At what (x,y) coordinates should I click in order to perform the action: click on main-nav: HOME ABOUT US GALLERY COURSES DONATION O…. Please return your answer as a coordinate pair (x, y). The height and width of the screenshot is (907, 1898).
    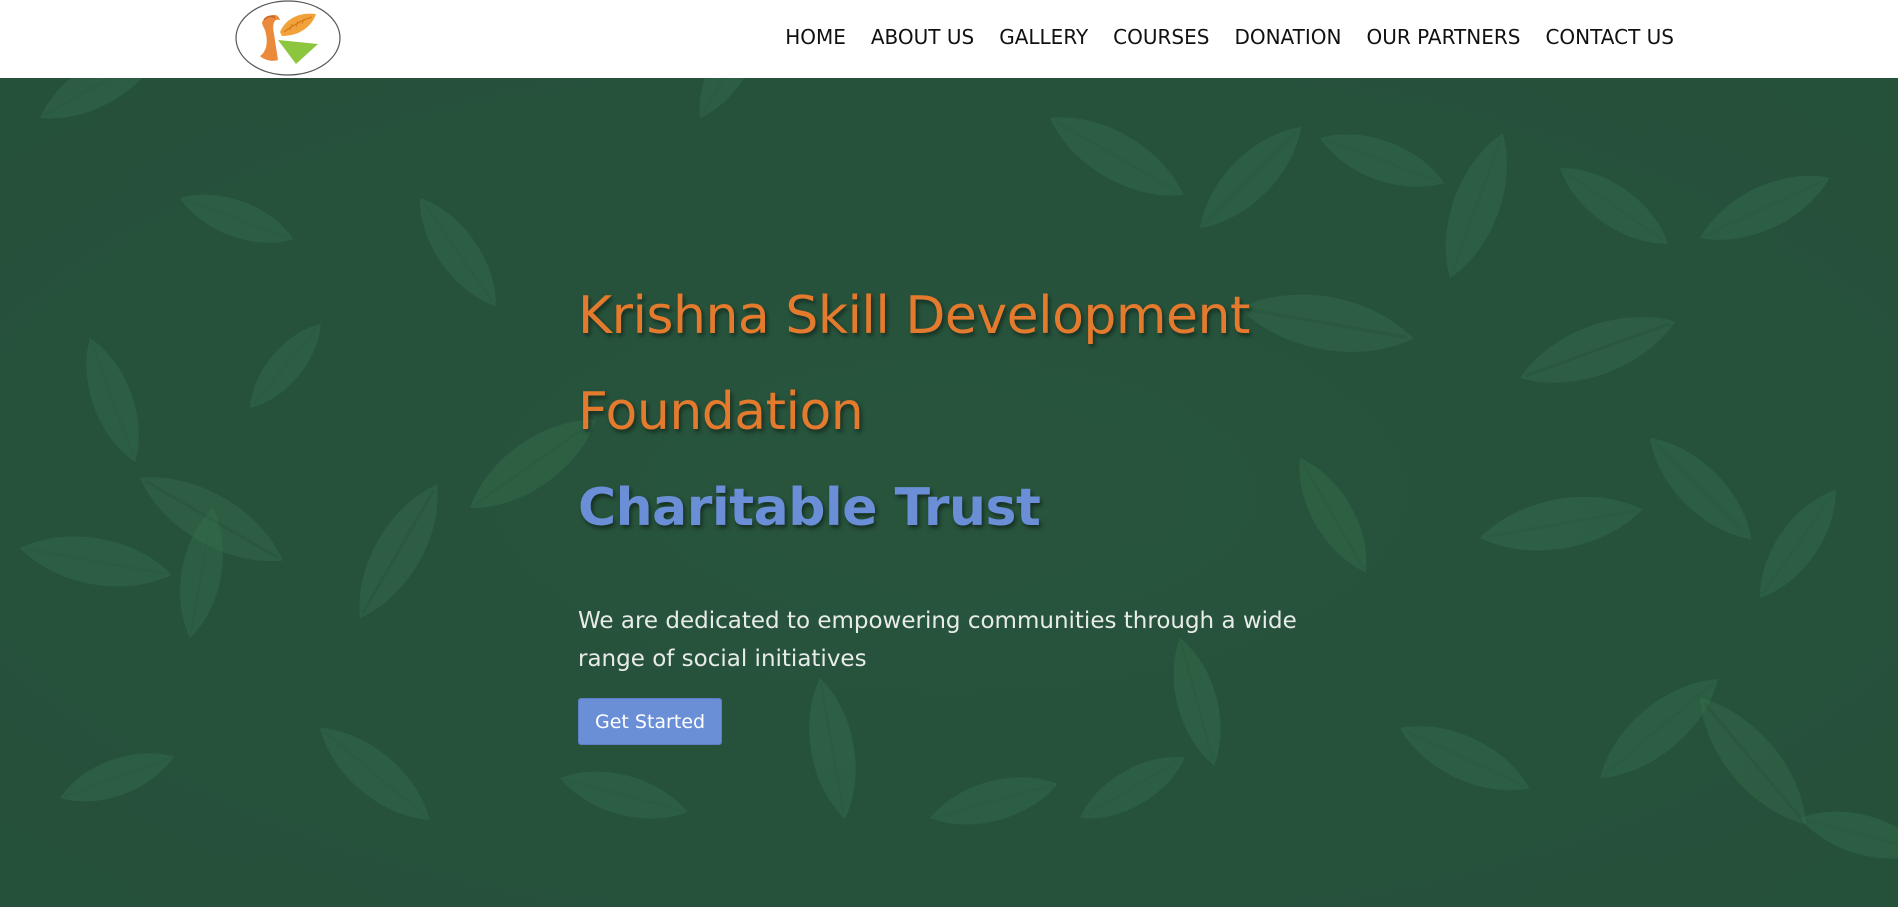
    Looking at the image, I should click on (1223, 37).